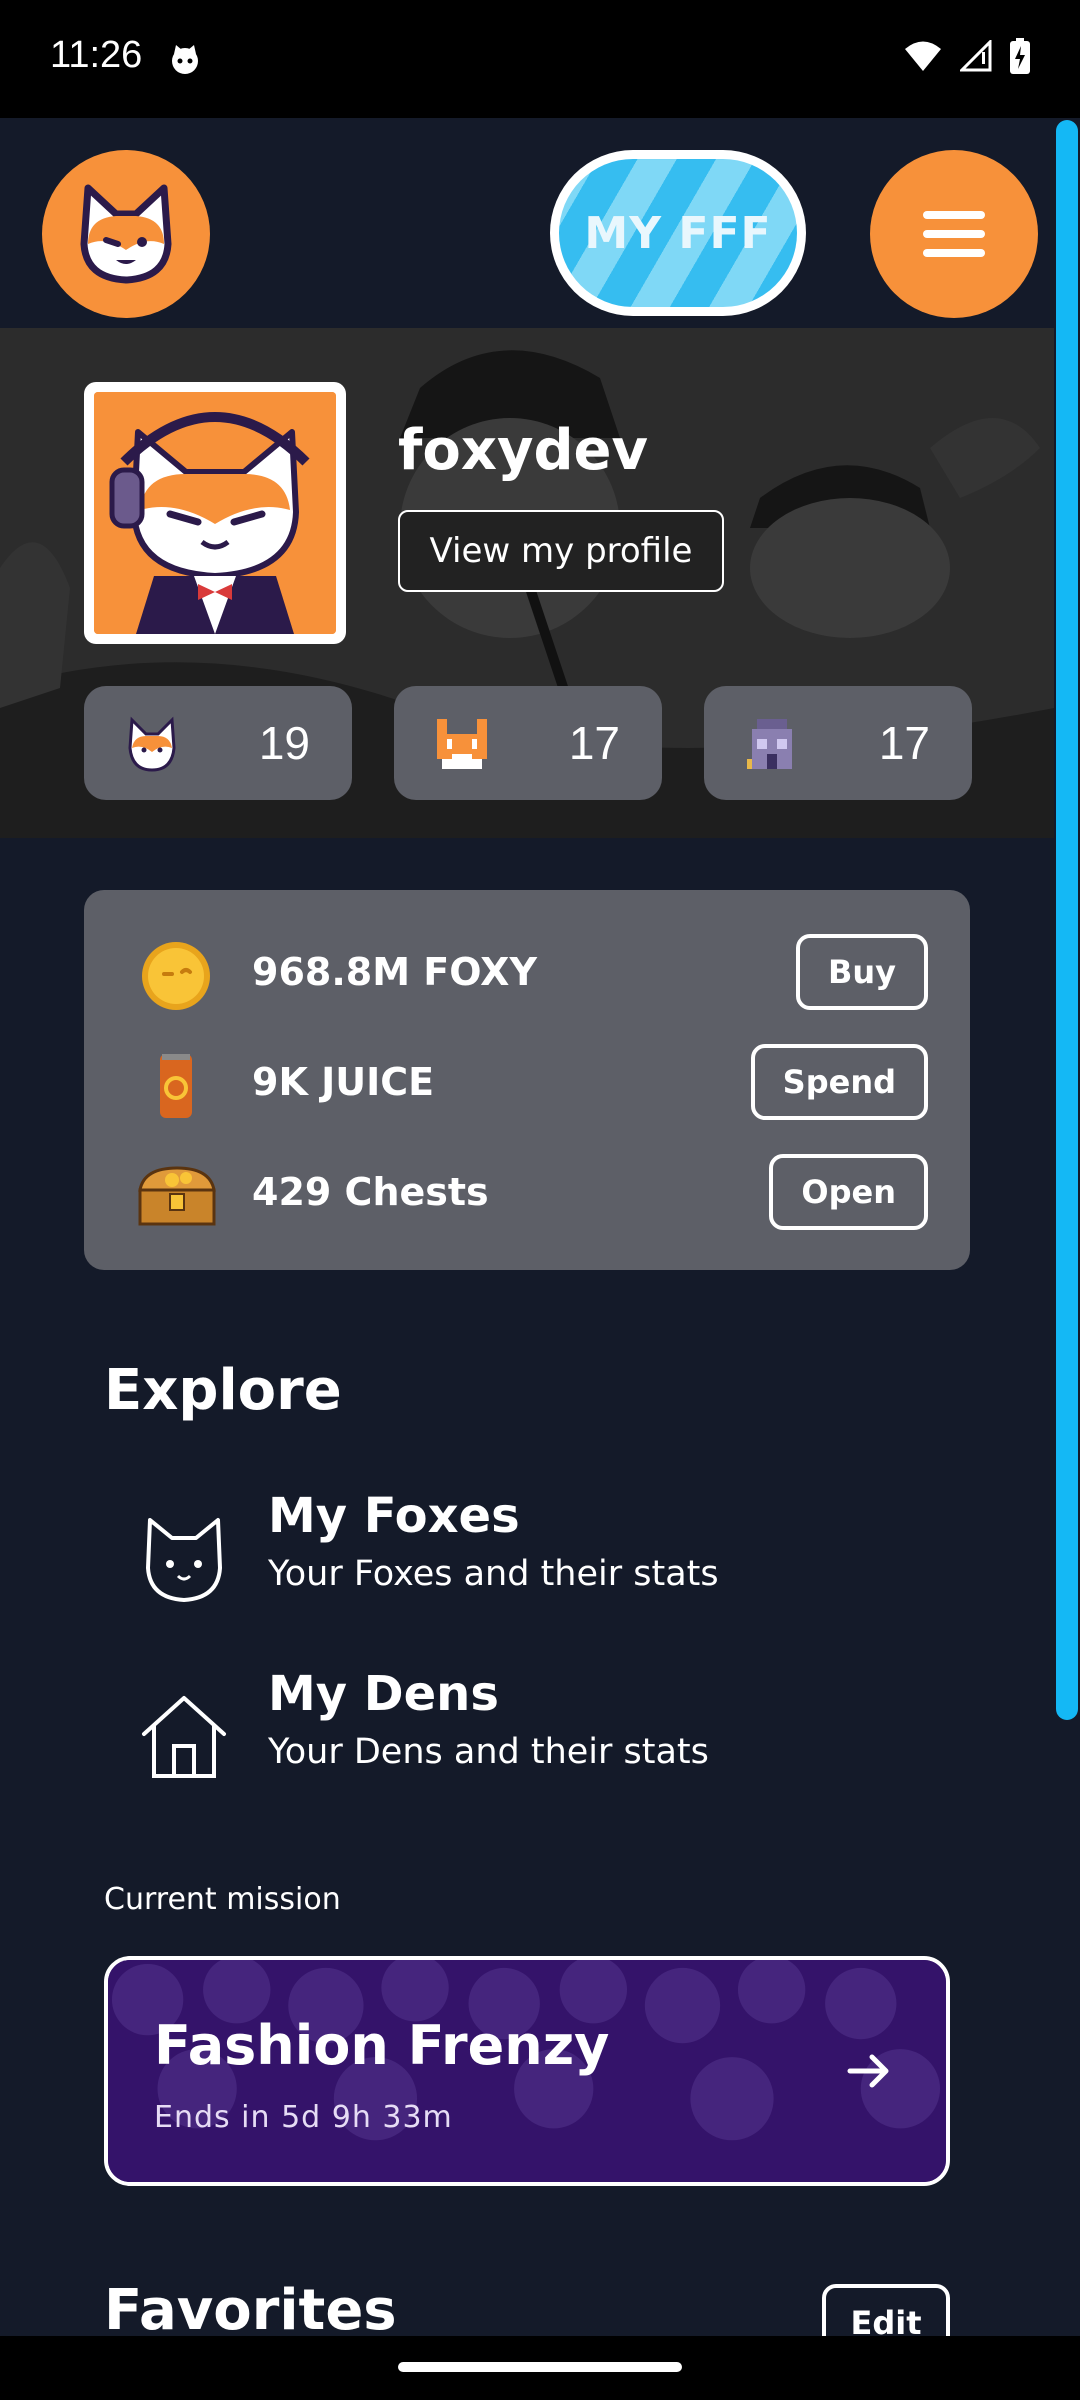 The height and width of the screenshot is (2400, 1080). I want to click on my-fff-label: MY FFF, so click(678, 233).